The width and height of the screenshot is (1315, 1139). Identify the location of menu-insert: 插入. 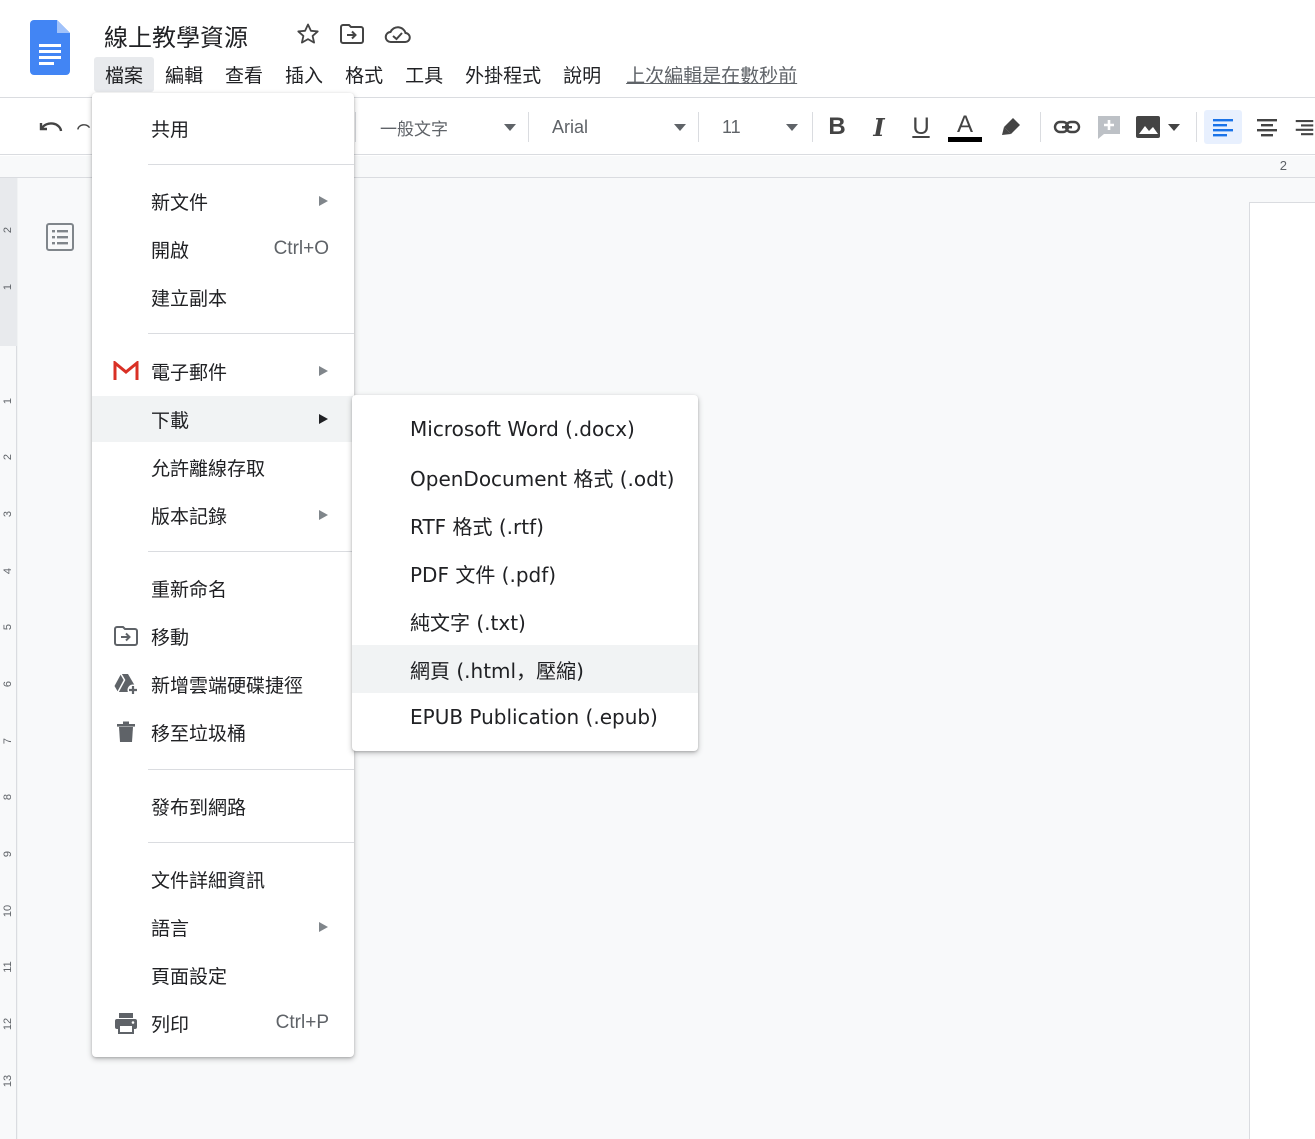
(304, 74).